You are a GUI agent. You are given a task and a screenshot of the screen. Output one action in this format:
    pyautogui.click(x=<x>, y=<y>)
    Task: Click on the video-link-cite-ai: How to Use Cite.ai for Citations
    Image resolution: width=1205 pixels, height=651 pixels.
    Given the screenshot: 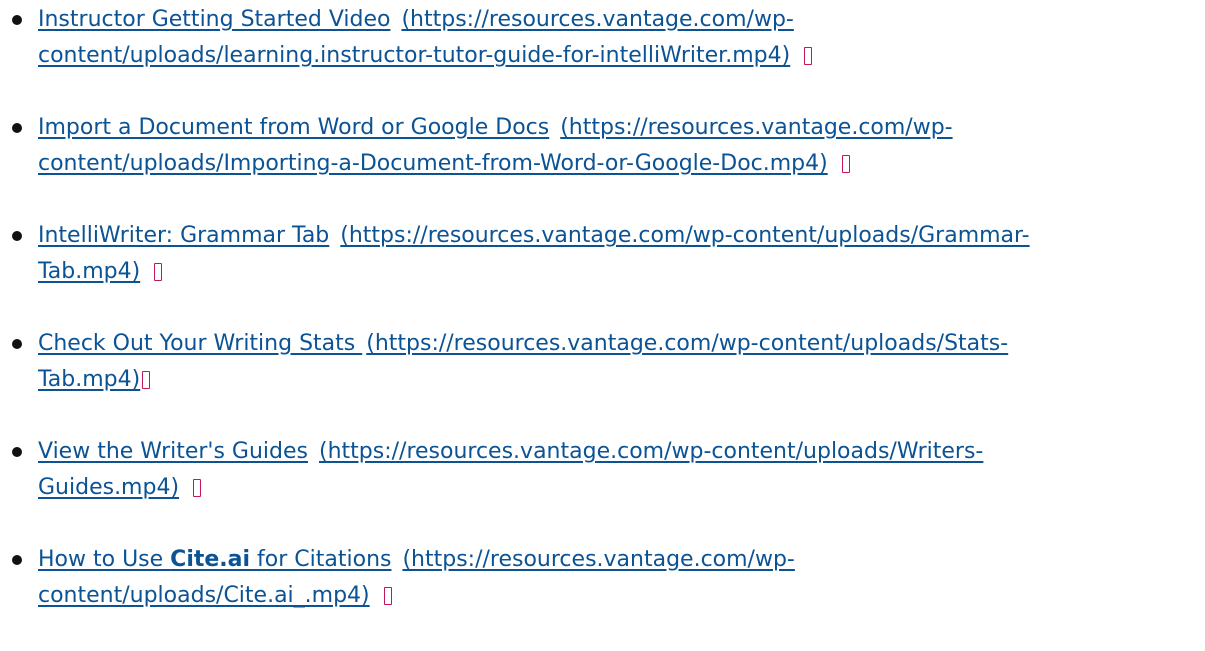 What is the action you would take?
    pyautogui.click(x=214, y=559)
    